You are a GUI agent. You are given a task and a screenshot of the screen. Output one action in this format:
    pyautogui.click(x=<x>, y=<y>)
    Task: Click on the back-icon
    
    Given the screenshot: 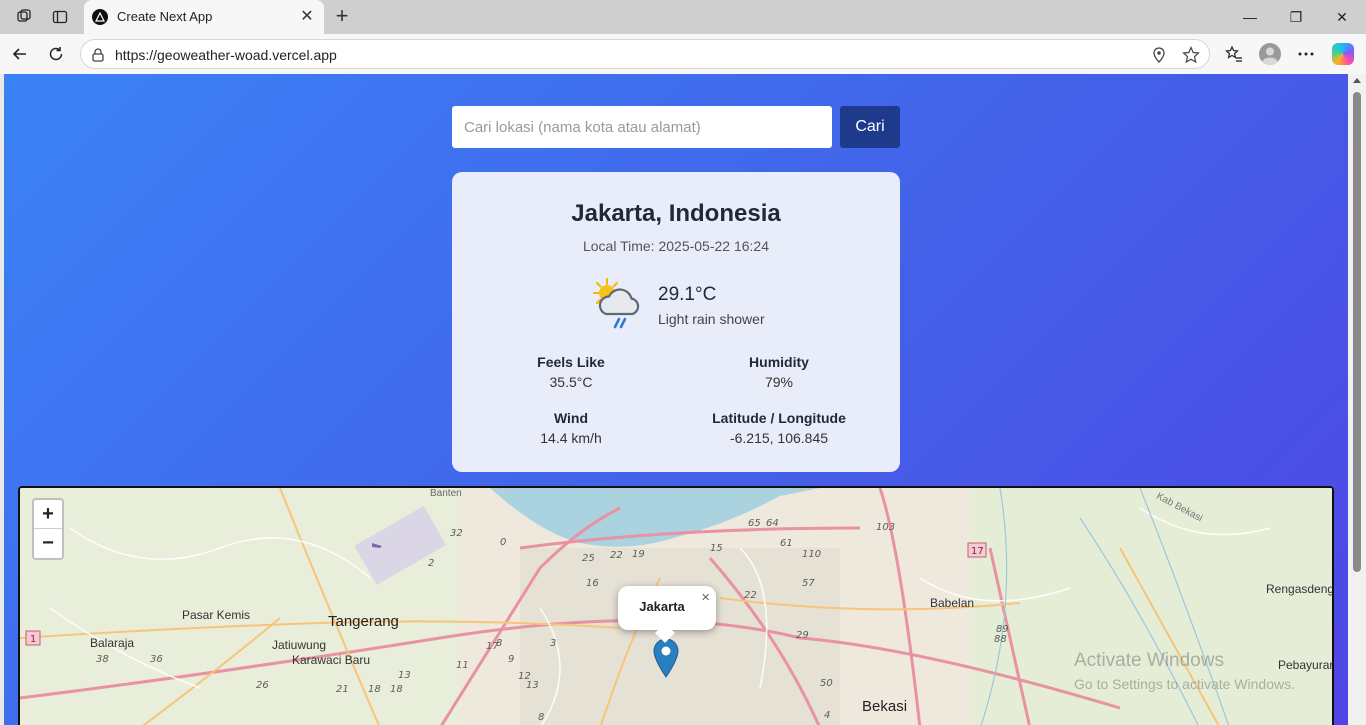 What is the action you would take?
    pyautogui.click(x=20, y=54)
    